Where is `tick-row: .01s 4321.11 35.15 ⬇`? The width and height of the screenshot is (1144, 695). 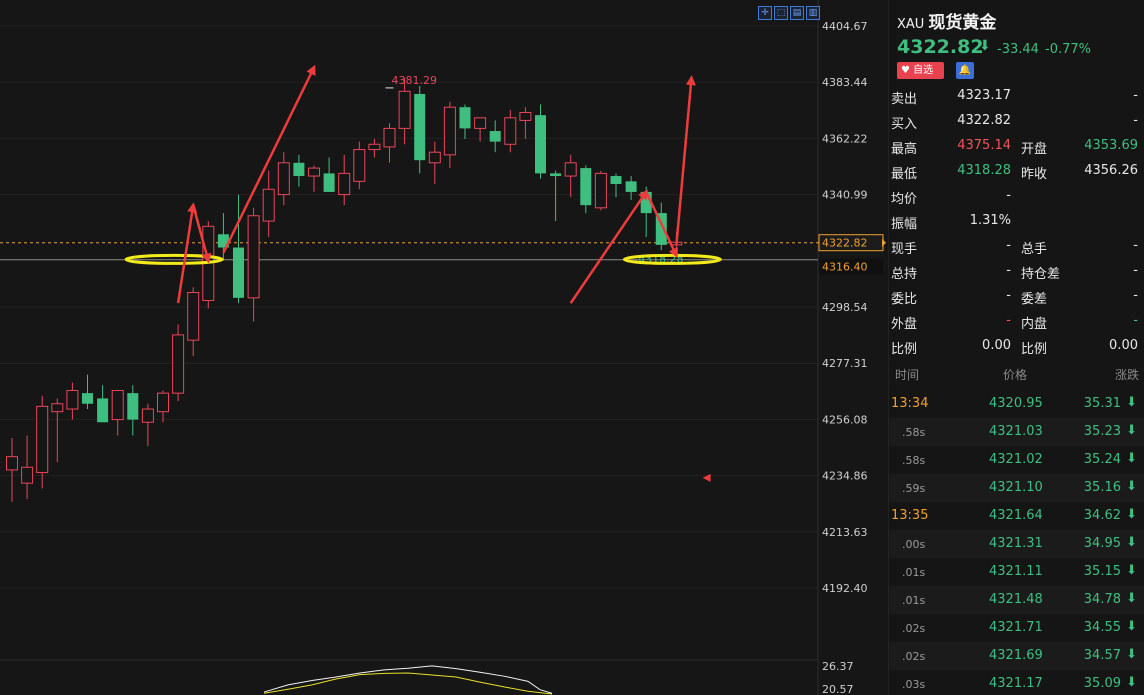
tick-row: .01s 4321.11 35.15 ⬇ is located at coordinates (1016, 572).